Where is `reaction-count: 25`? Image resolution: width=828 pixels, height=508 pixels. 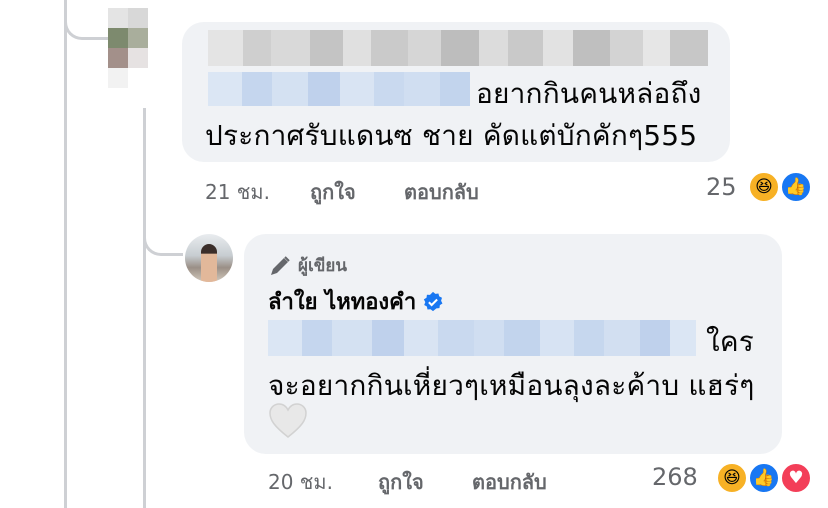
reaction-count: 25 is located at coordinates (721, 187).